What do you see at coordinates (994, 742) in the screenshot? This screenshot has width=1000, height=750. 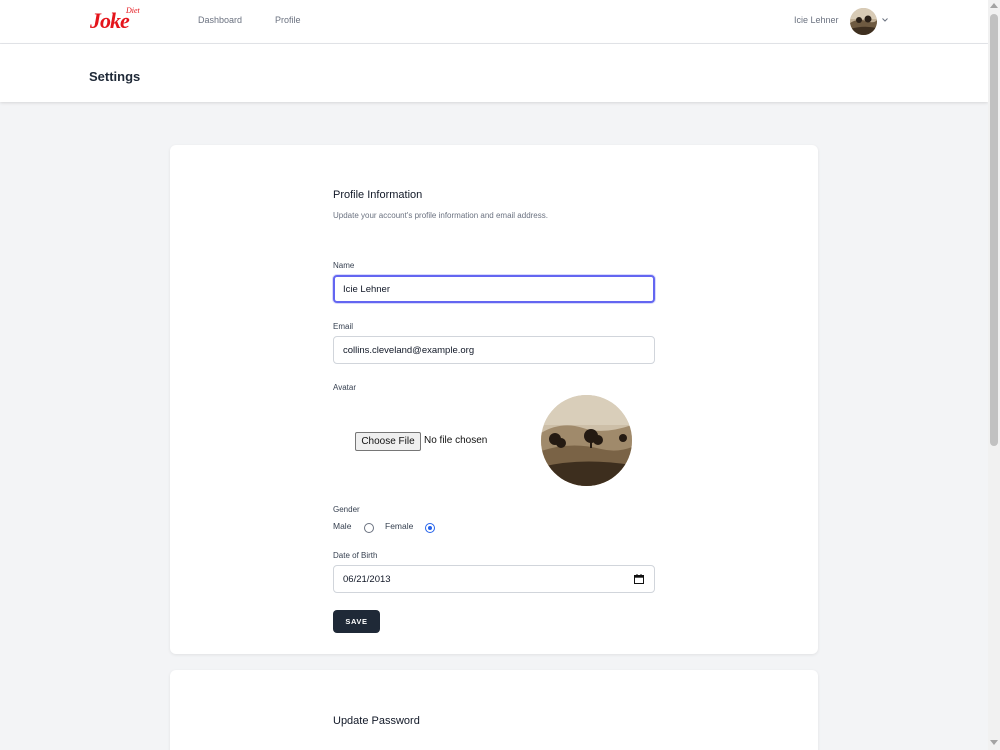 I see `scroll-down-arrow-icon` at bounding box center [994, 742].